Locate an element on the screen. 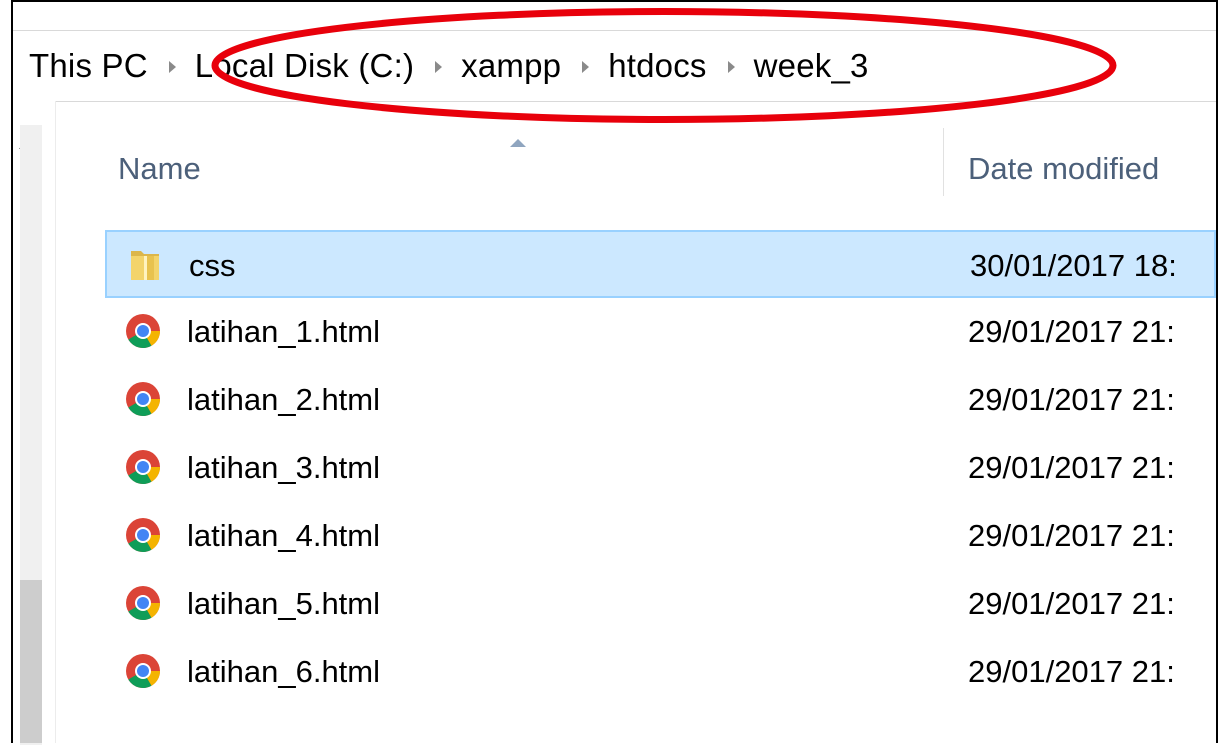 The width and height of the screenshot is (1230, 745). list-item: latihan_3.html 29/01/2017 21: is located at coordinates (660, 468).